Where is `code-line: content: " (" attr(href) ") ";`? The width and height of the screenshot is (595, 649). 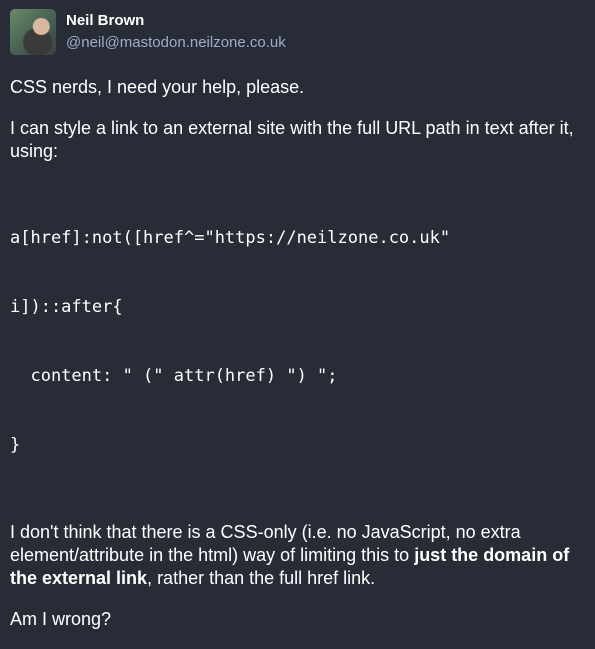
code-line: content: " (" attr(href) ") "; is located at coordinates (174, 376).